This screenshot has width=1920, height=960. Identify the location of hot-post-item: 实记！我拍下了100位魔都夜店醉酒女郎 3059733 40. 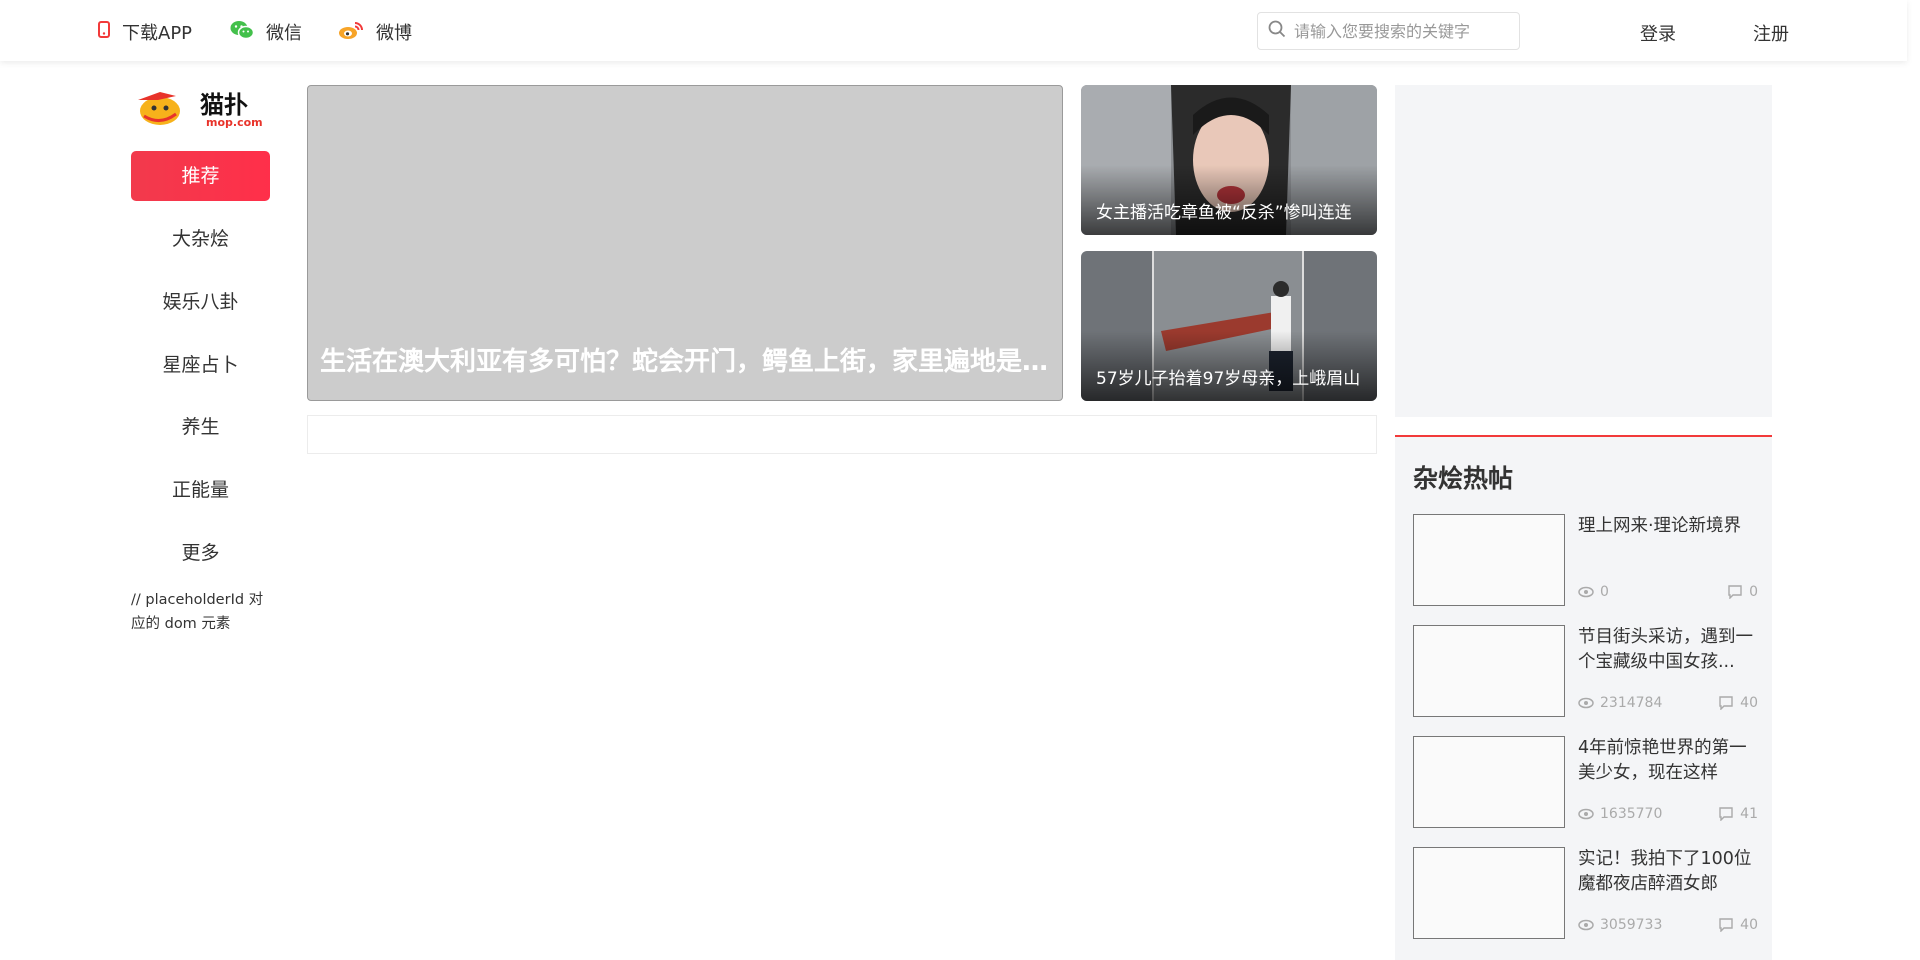
(1585, 893).